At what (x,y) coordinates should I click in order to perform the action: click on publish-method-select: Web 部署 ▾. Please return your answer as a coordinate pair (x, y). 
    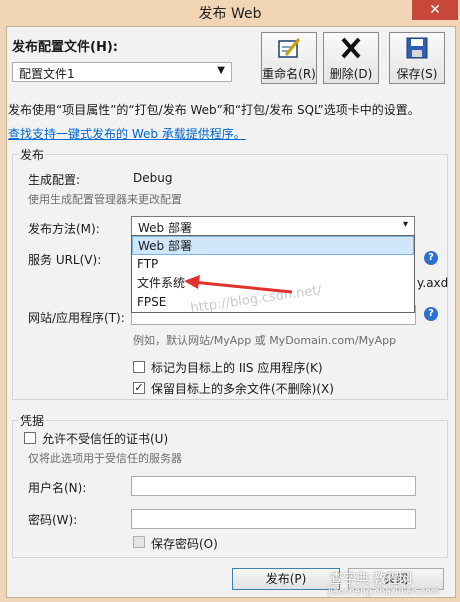
    Looking at the image, I should click on (273, 226).